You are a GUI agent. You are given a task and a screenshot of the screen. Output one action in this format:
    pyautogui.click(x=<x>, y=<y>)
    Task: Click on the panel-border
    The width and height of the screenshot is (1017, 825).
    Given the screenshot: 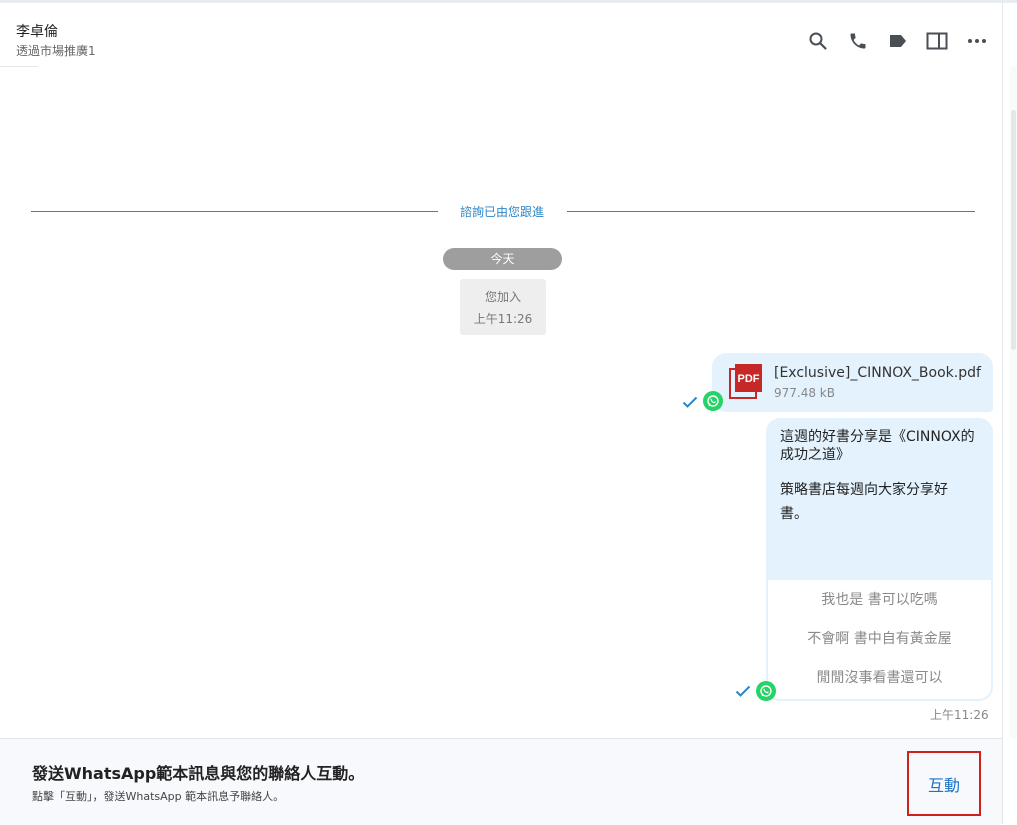 What is the action you would take?
    pyautogui.click(x=1002, y=412)
    